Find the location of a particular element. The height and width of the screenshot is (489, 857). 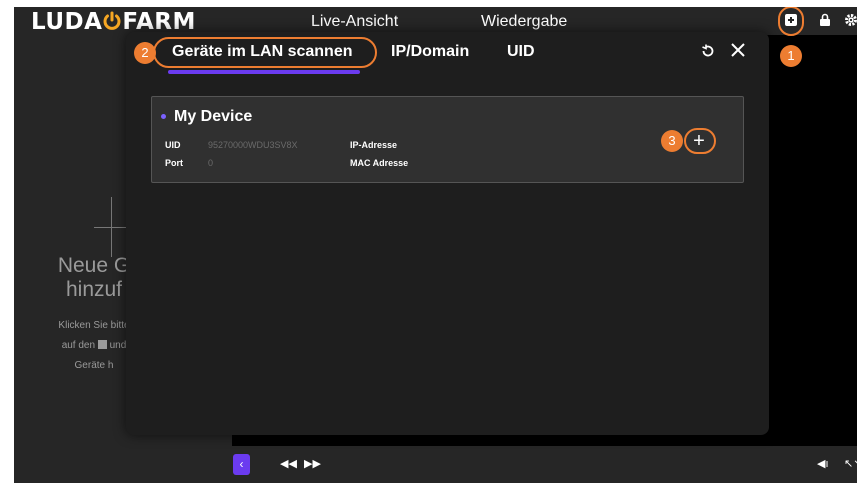

refresh-icon is located at coordinates (708, 53).